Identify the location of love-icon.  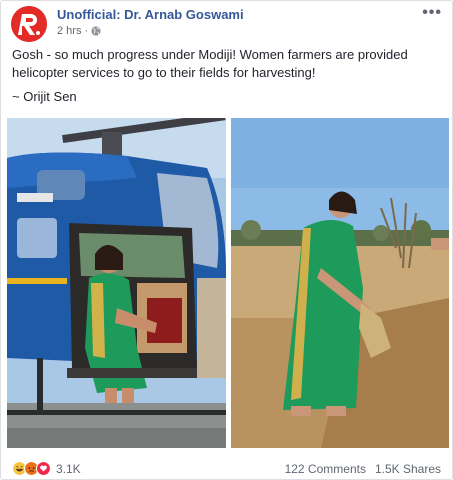
(43, 468).